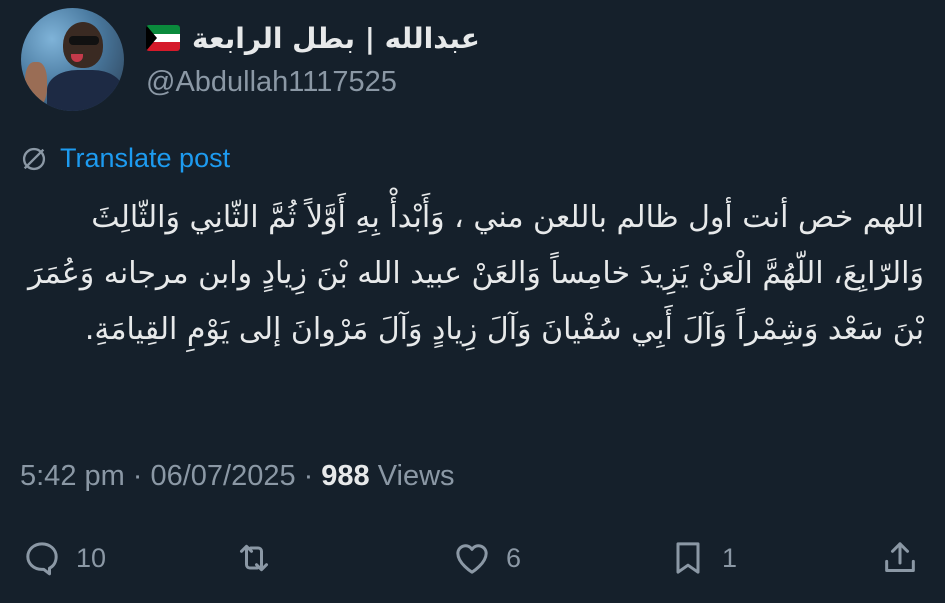  I want to click on bookmark-icon, so click(688, 558).